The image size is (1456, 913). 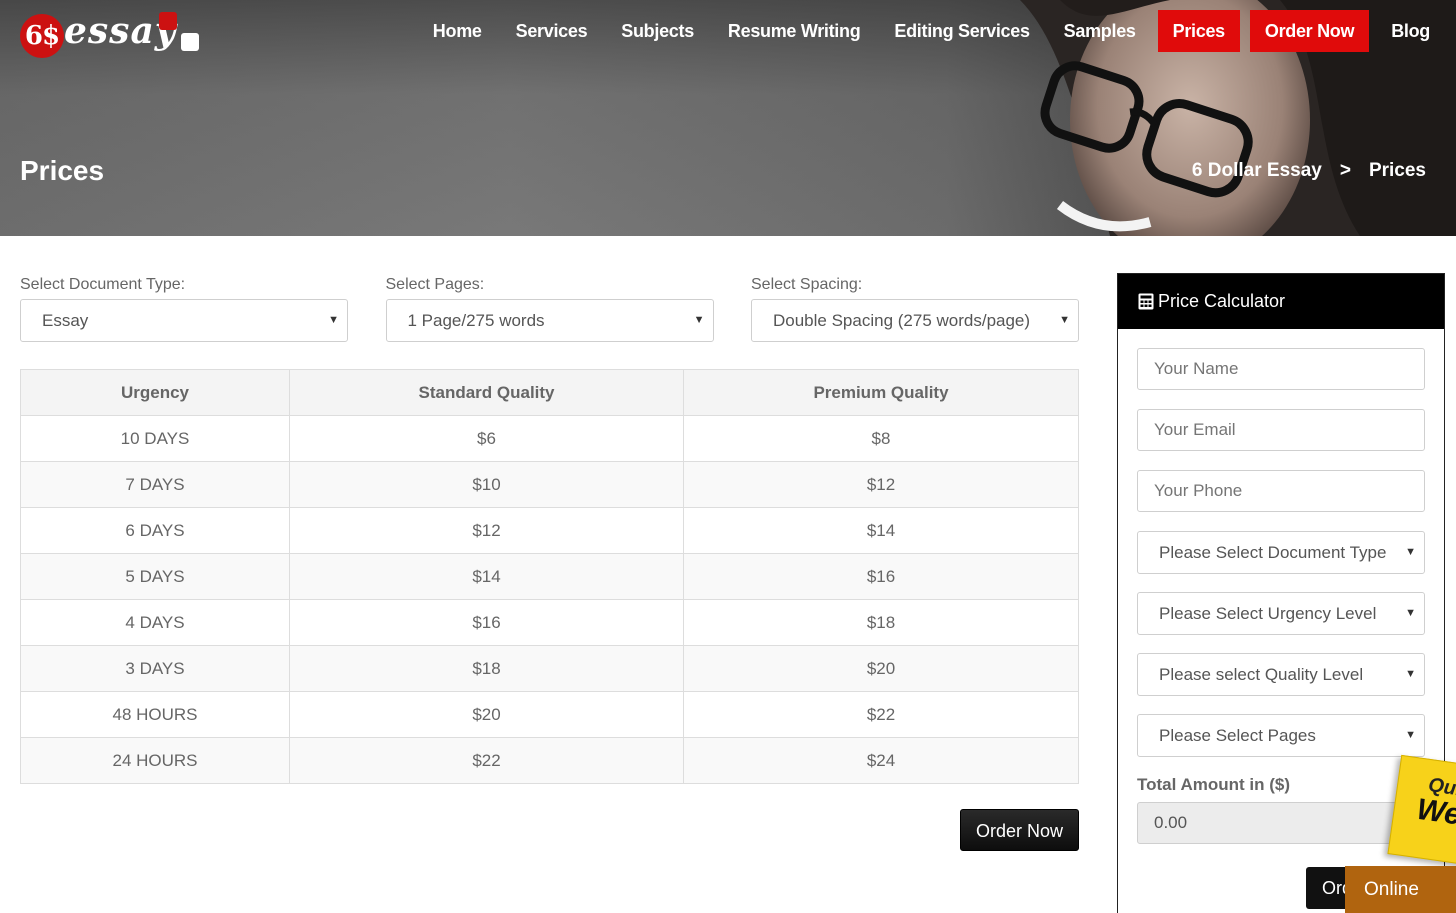 I want to click on total-amount-field: 0.00, so click(x=1281, y=823).